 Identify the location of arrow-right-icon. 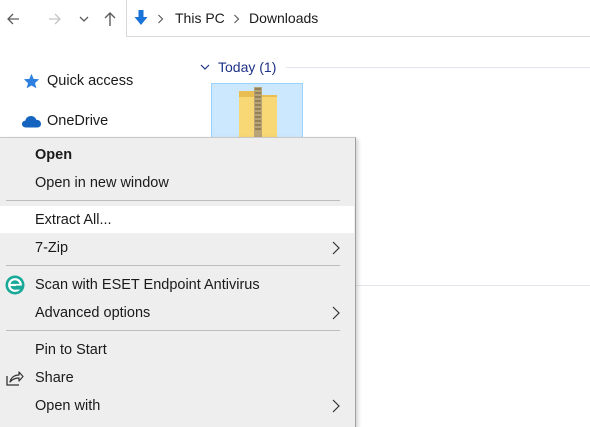
(55, 19).